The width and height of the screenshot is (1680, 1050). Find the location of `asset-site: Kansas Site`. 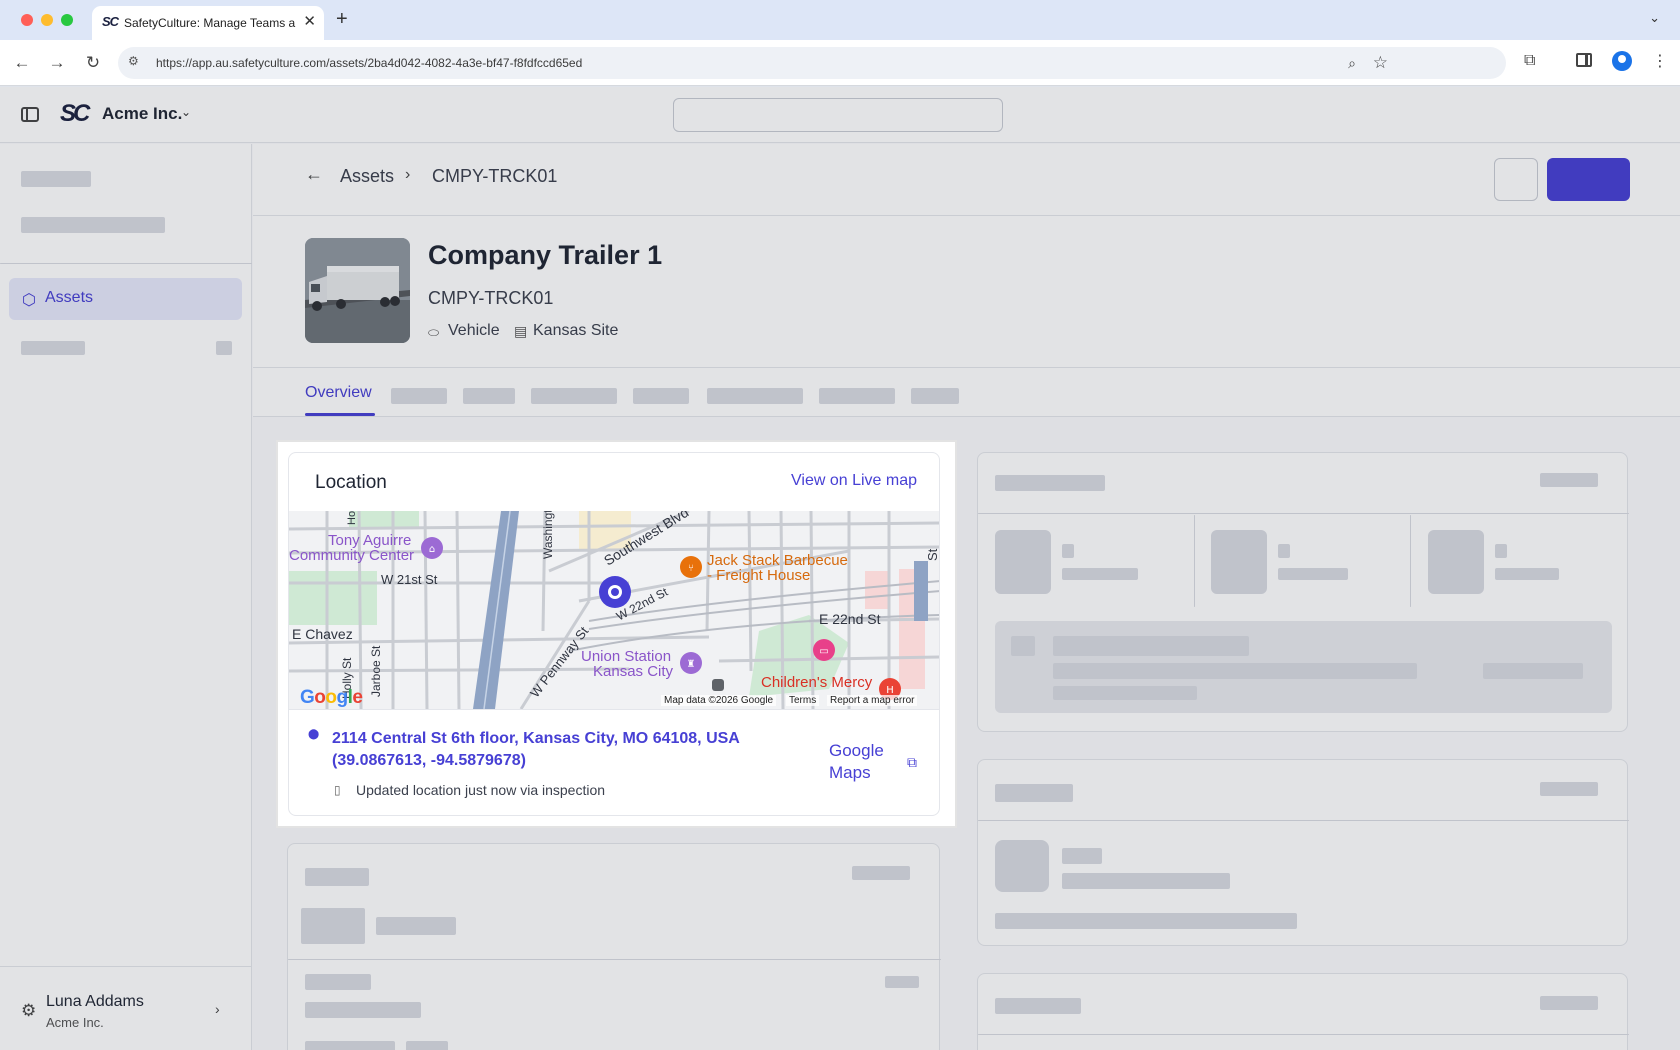

asset-site: Kansas Site is located at coordinates (576, 330).